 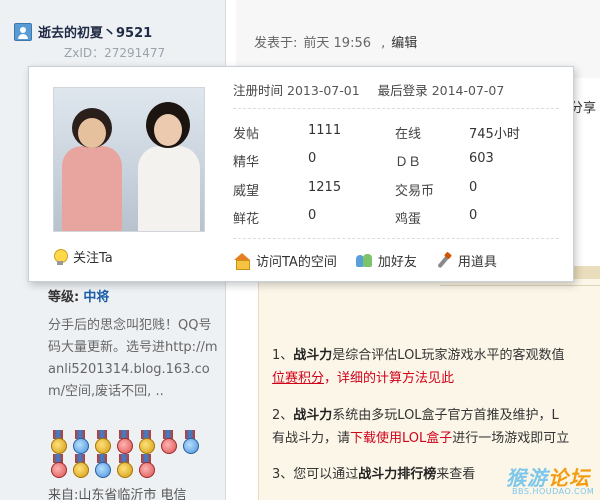 What do you see at coordinates (402, 90) in the screenshot?
I see `login-label: 最后登录` at bounding box center [402, 90].